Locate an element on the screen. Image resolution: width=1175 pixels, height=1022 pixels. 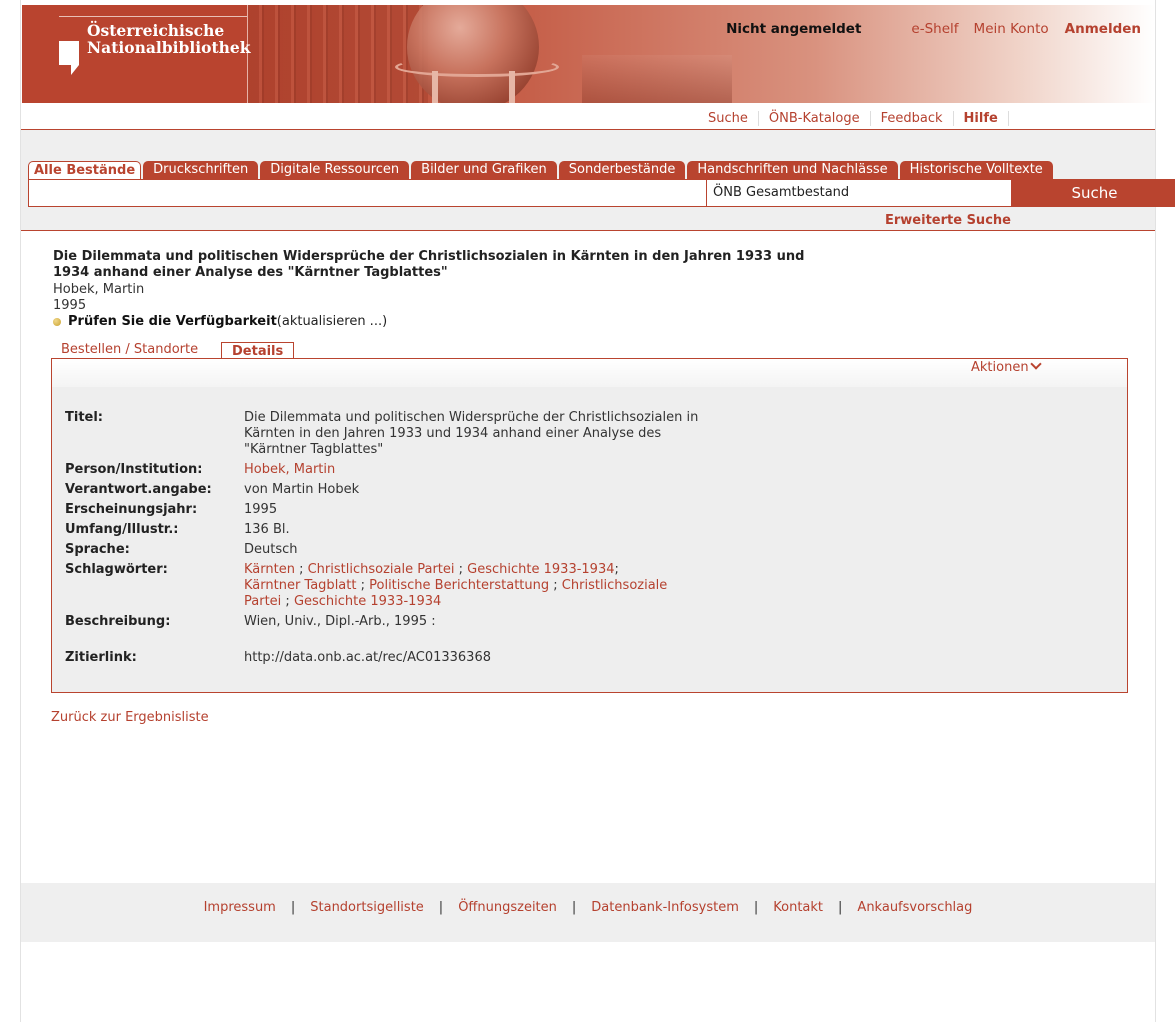
reading-room-image is located at coordinates (657, 79).